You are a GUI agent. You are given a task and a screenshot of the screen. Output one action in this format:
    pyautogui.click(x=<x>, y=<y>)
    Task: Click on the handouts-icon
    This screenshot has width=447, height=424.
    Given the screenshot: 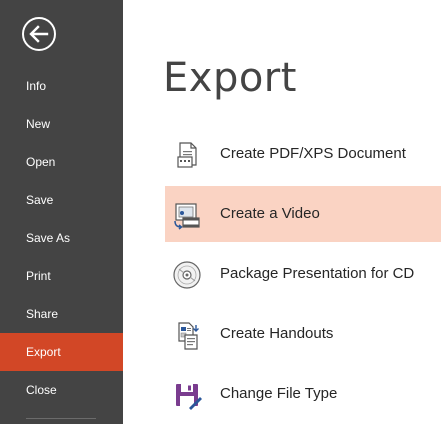 What is the action you would take?
    pyautogui.click(x=188, y=336)
    